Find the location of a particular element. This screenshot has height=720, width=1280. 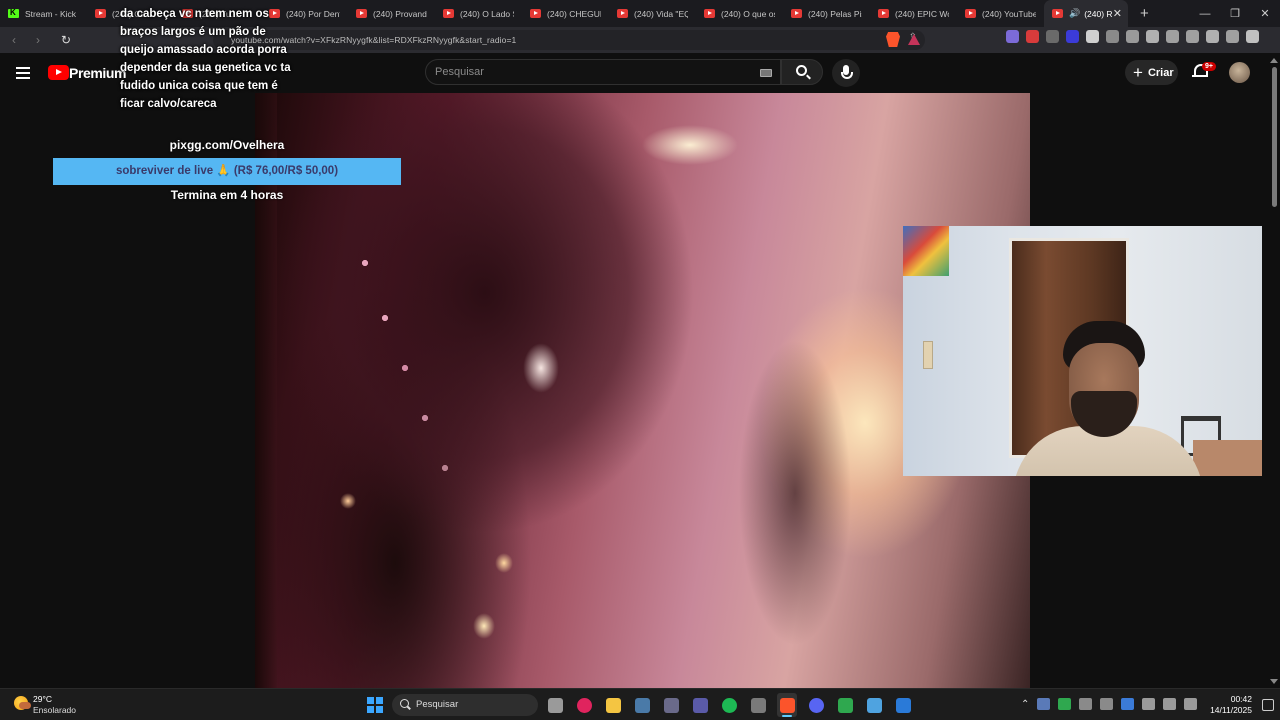

taskbar-apps is located at coordinates (729, 705).